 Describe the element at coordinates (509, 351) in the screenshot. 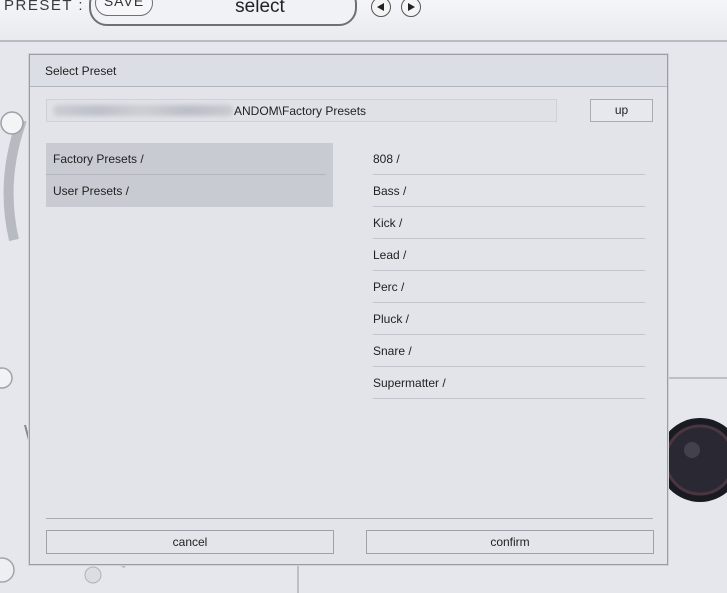

I see `subfolder-item: Snare /` at that location.